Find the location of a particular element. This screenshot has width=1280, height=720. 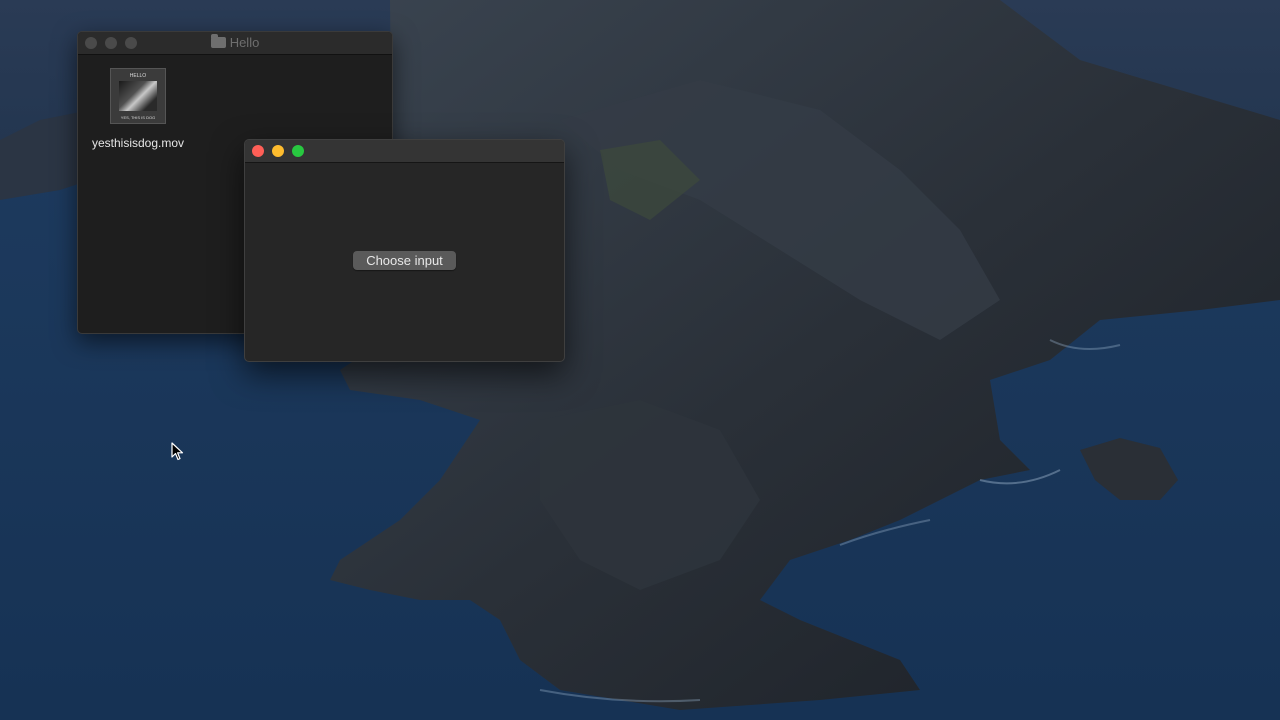

video-thumbnail-icon: HELLO YES, THIS IS DOG is located at coordinates (138, 96).